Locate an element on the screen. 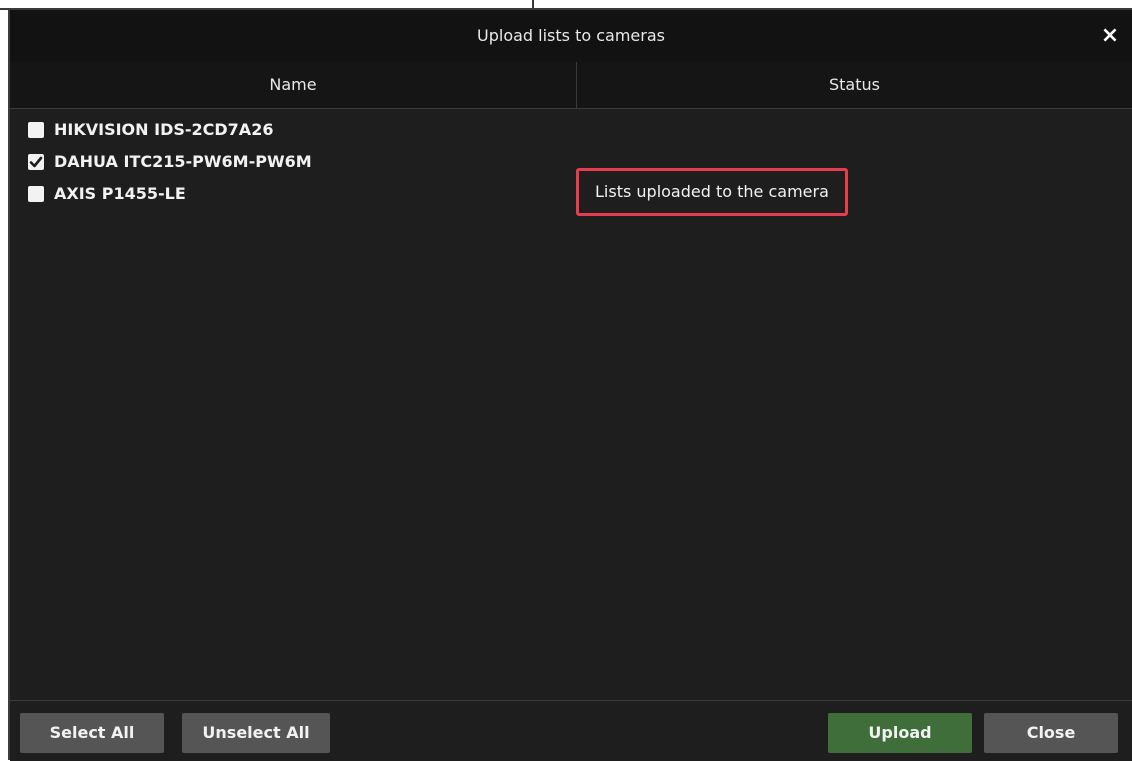 The image size is (1132, 761). top-strip is located at coordinates (566, 5).